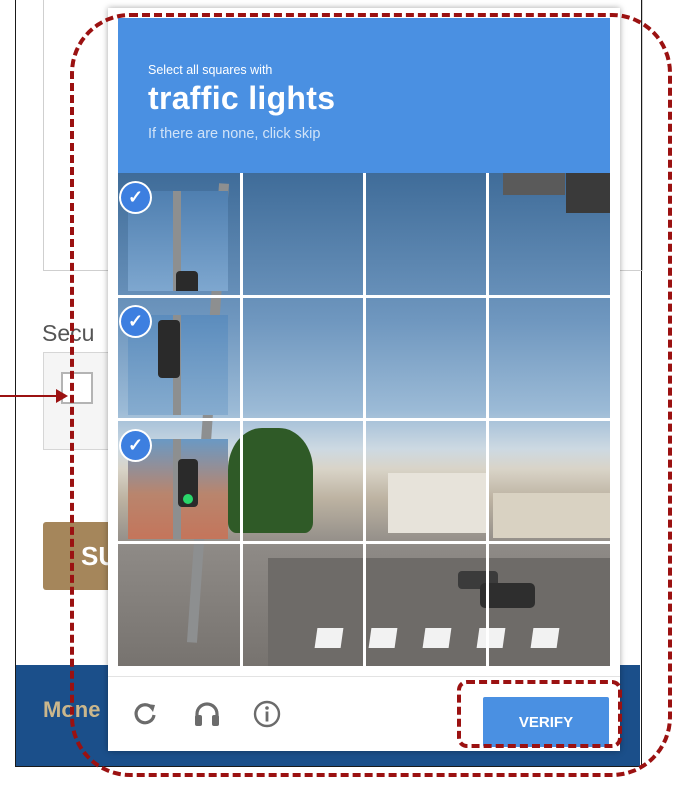  Describe the element at coordinates (188, 499) in the screenshot. I see `green-signal-light` at that location.